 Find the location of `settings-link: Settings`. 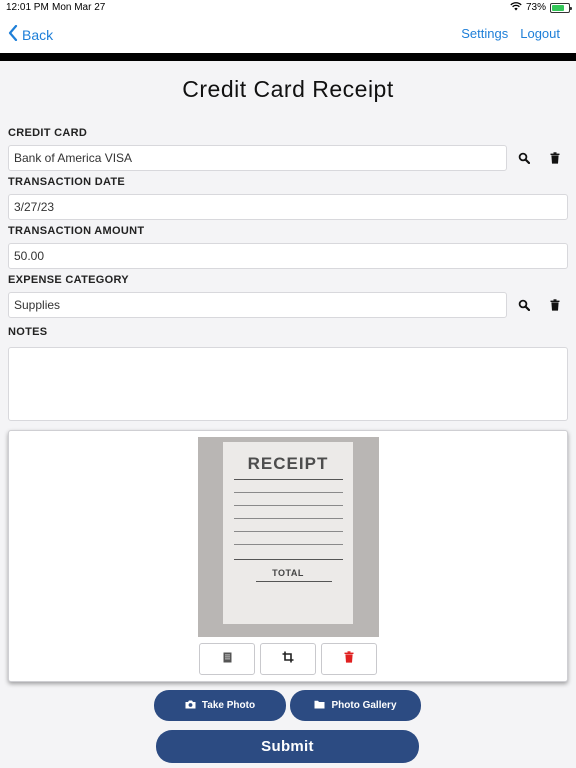

settings-link: Settings is located at coordinates (484, 33).